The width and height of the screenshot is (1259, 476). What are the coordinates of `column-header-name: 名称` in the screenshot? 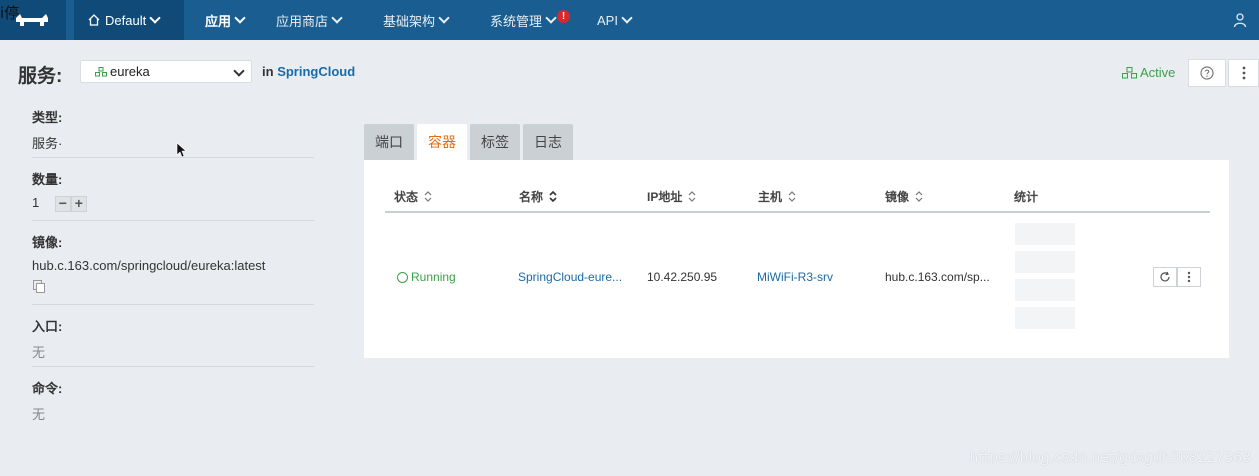 It's located at (538, 196).